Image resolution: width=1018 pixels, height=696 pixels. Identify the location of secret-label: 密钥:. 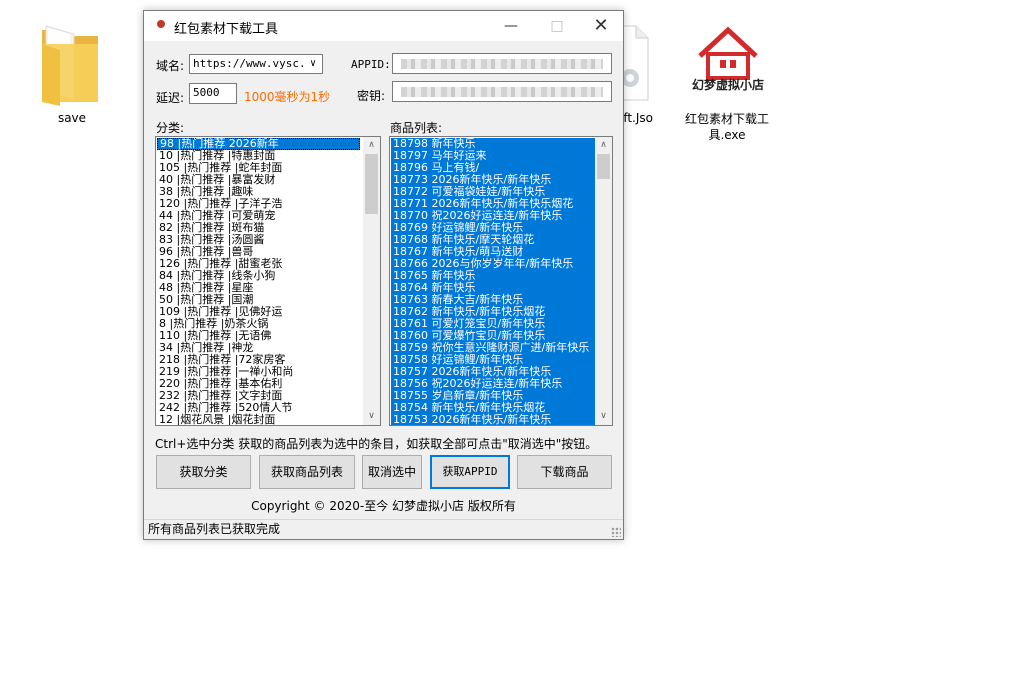
(371, 96).